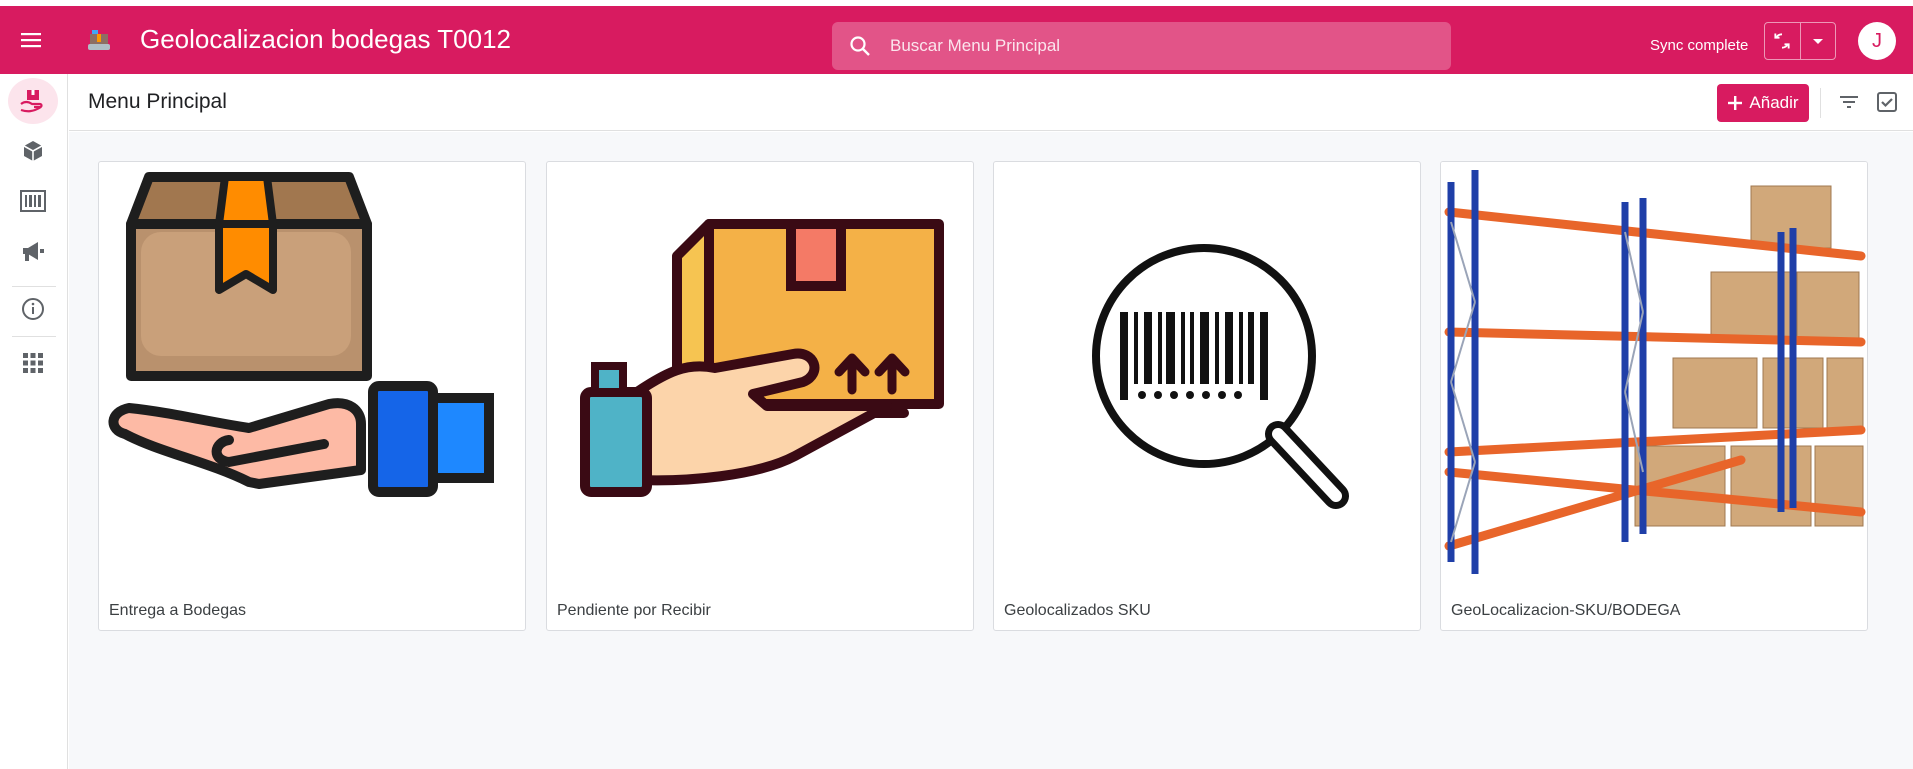 The height and width of the screenshot is (769, 1913). I want to click on box-on-hand-illustration, so click(301, 334).